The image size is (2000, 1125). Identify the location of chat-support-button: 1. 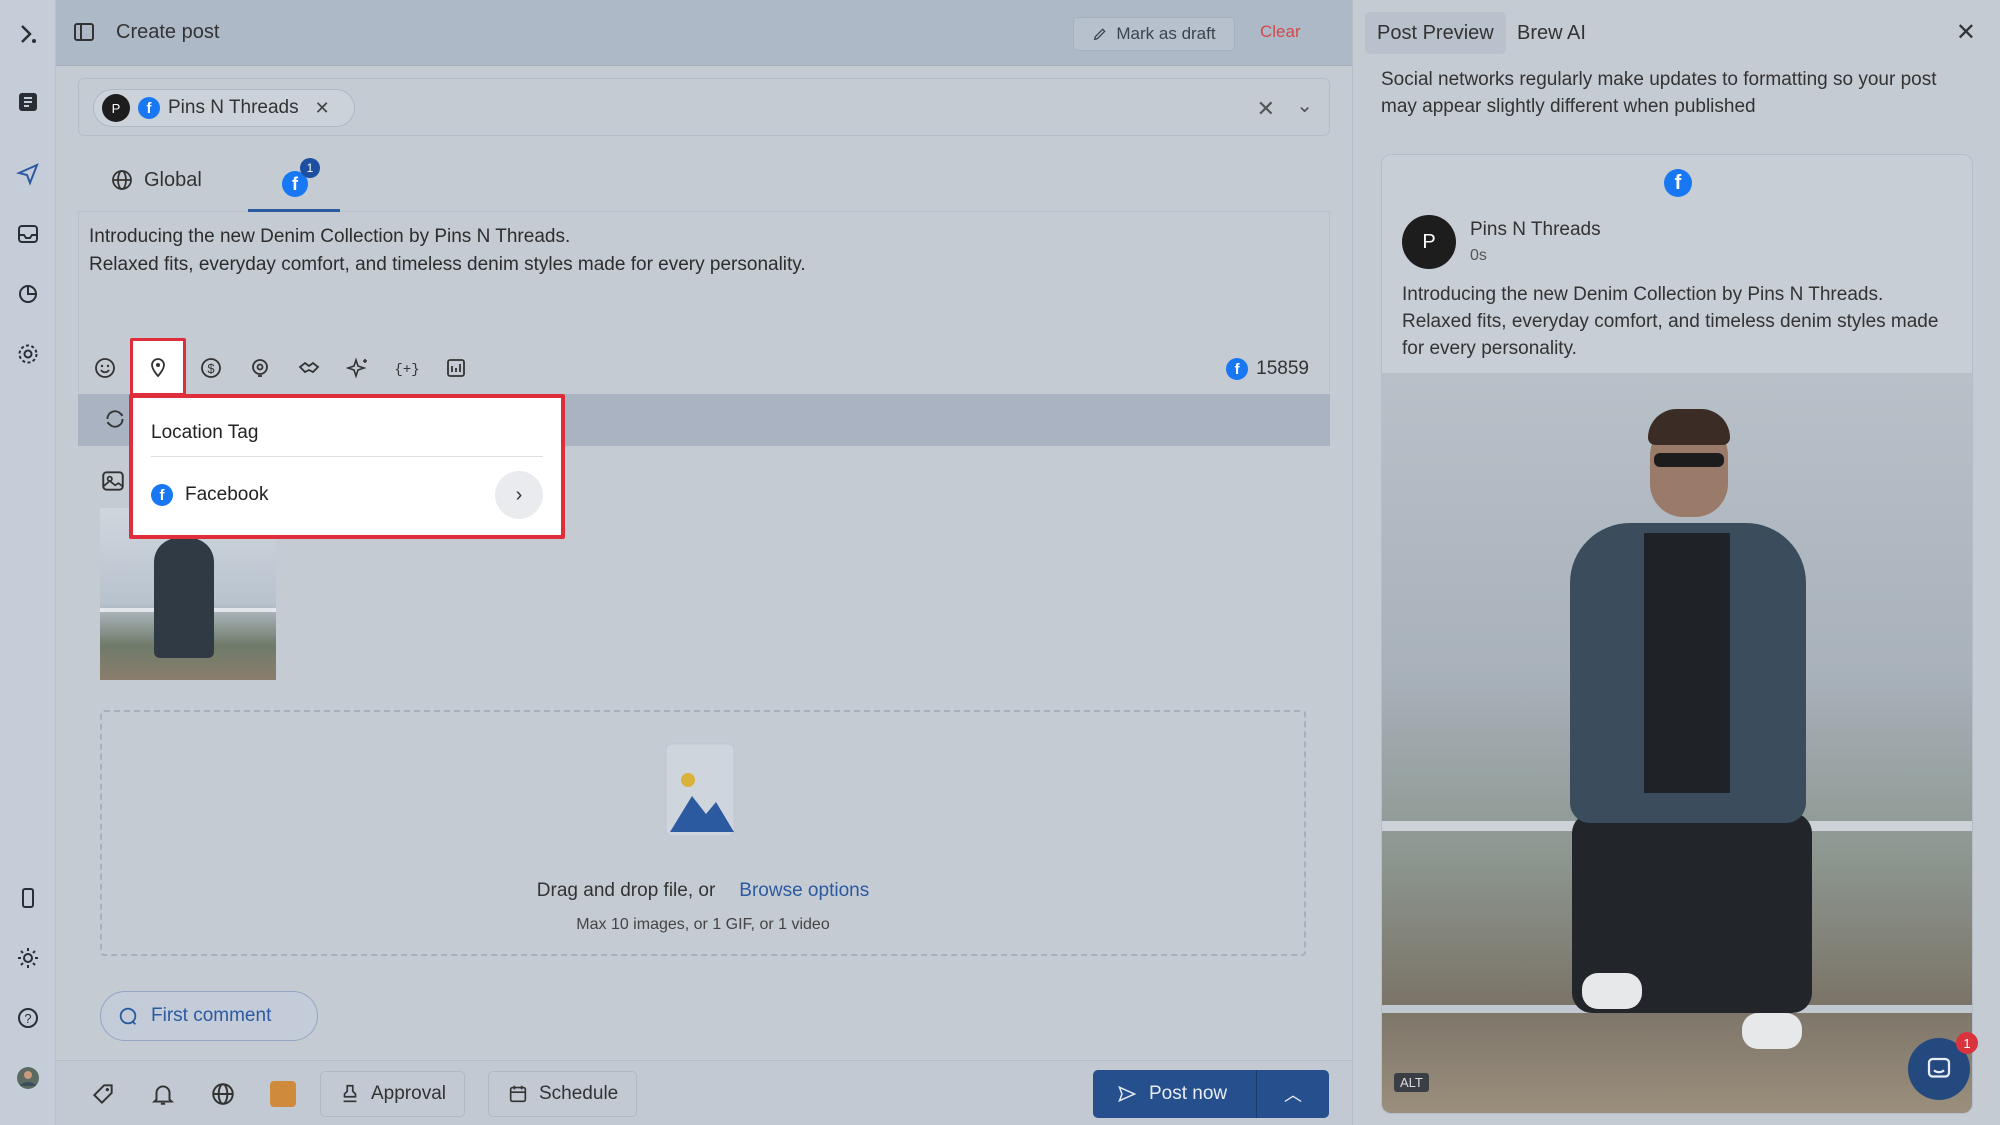
(1943, 1066).